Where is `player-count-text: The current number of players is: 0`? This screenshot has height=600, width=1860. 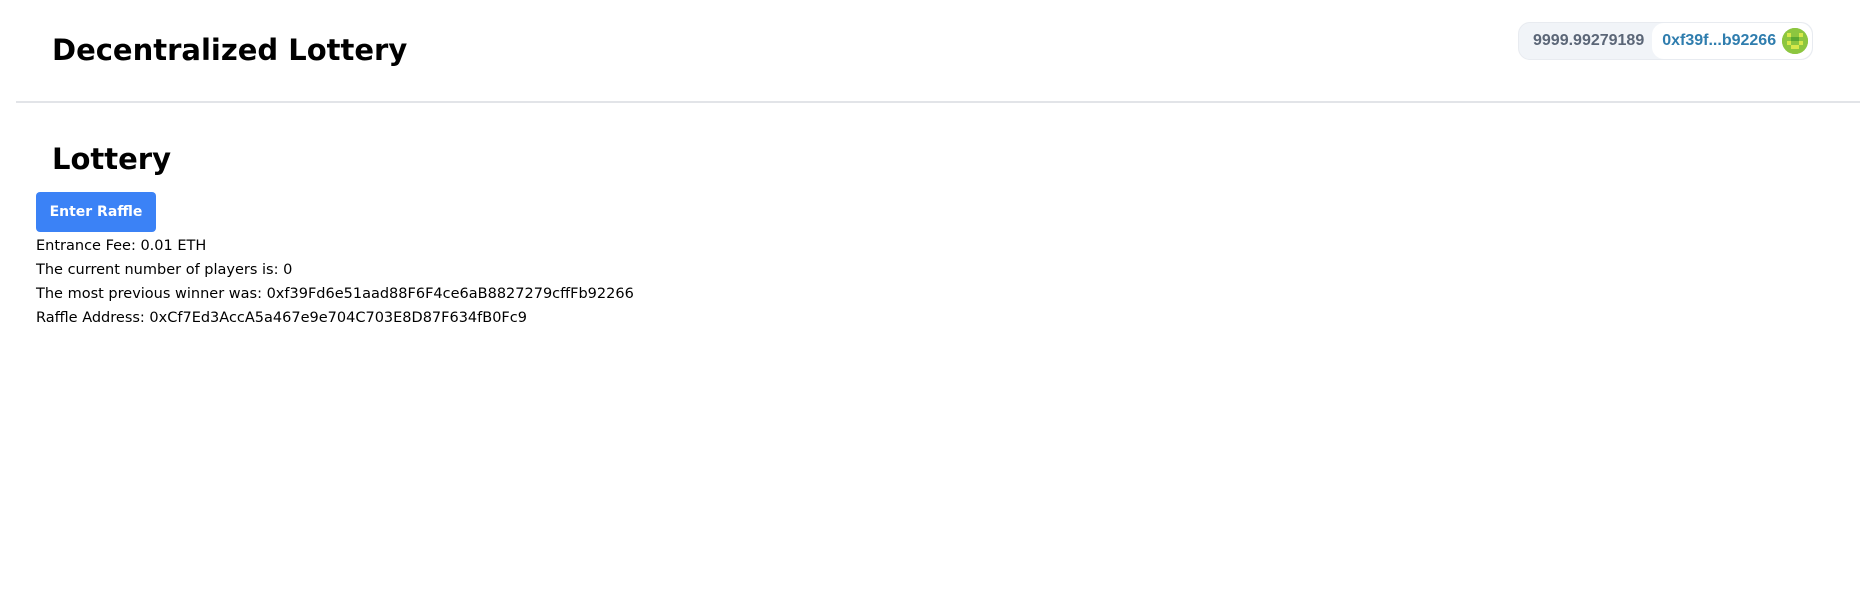 player-count-text: The current number of players is: 0 is located at coordinates (164, 270).